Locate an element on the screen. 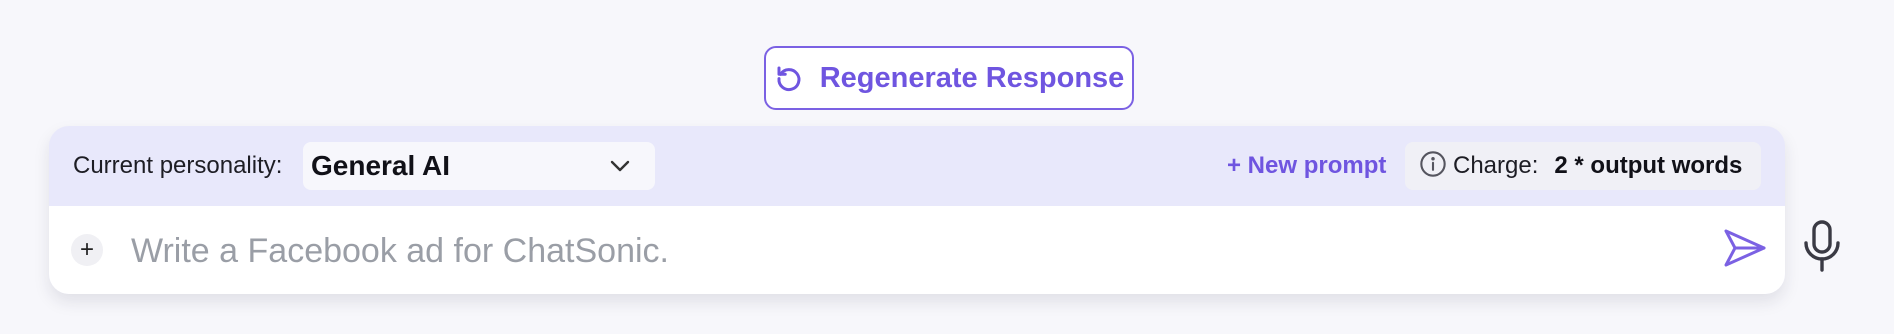 Image resolution: width=1894 pixels, height=334 pixels. prompt-input is located at coordinates (891, 251).